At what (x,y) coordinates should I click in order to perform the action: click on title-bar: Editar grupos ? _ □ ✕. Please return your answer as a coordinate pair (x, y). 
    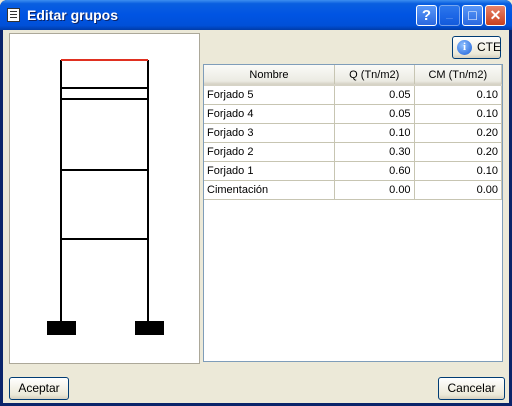
    Looking at the image, I should click on (256, 15).